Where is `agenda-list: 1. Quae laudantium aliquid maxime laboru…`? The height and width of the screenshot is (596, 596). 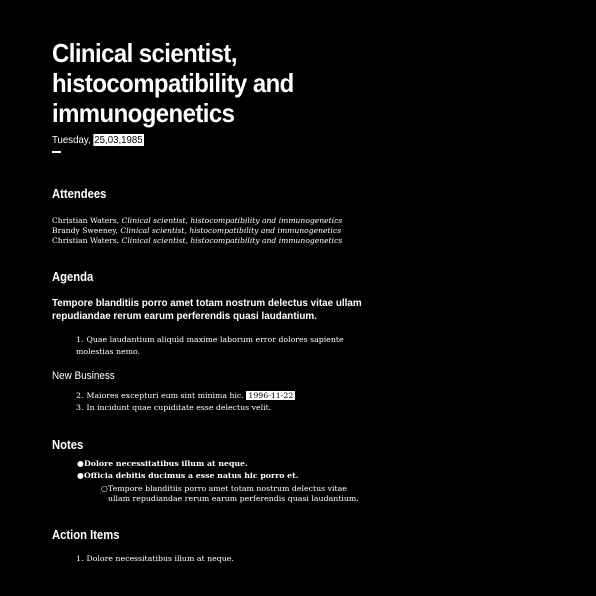
agenda-list: 1. Quae laudantium aliquid maxime laboru… is located at coordinates (217, 346).